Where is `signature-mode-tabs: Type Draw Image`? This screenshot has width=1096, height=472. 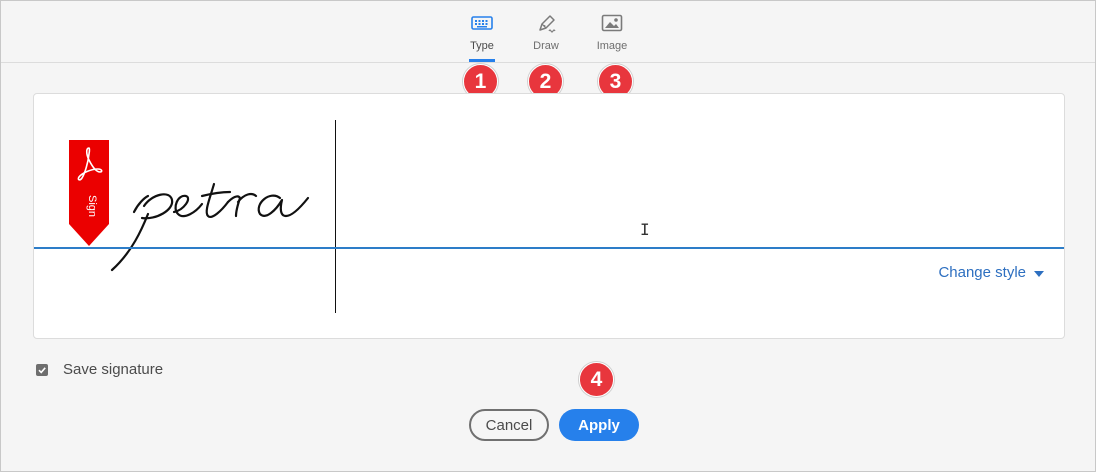 signature-mode-tabs: Type Draw Image is located at coordinates (548, 32).